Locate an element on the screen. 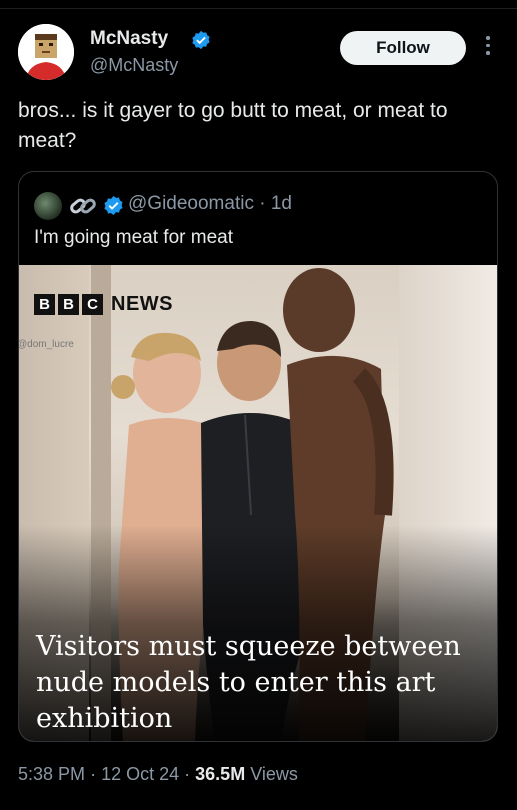 This screenshot has height=810, width=517. follow-button: Follow is located at coordinates (403, 48).